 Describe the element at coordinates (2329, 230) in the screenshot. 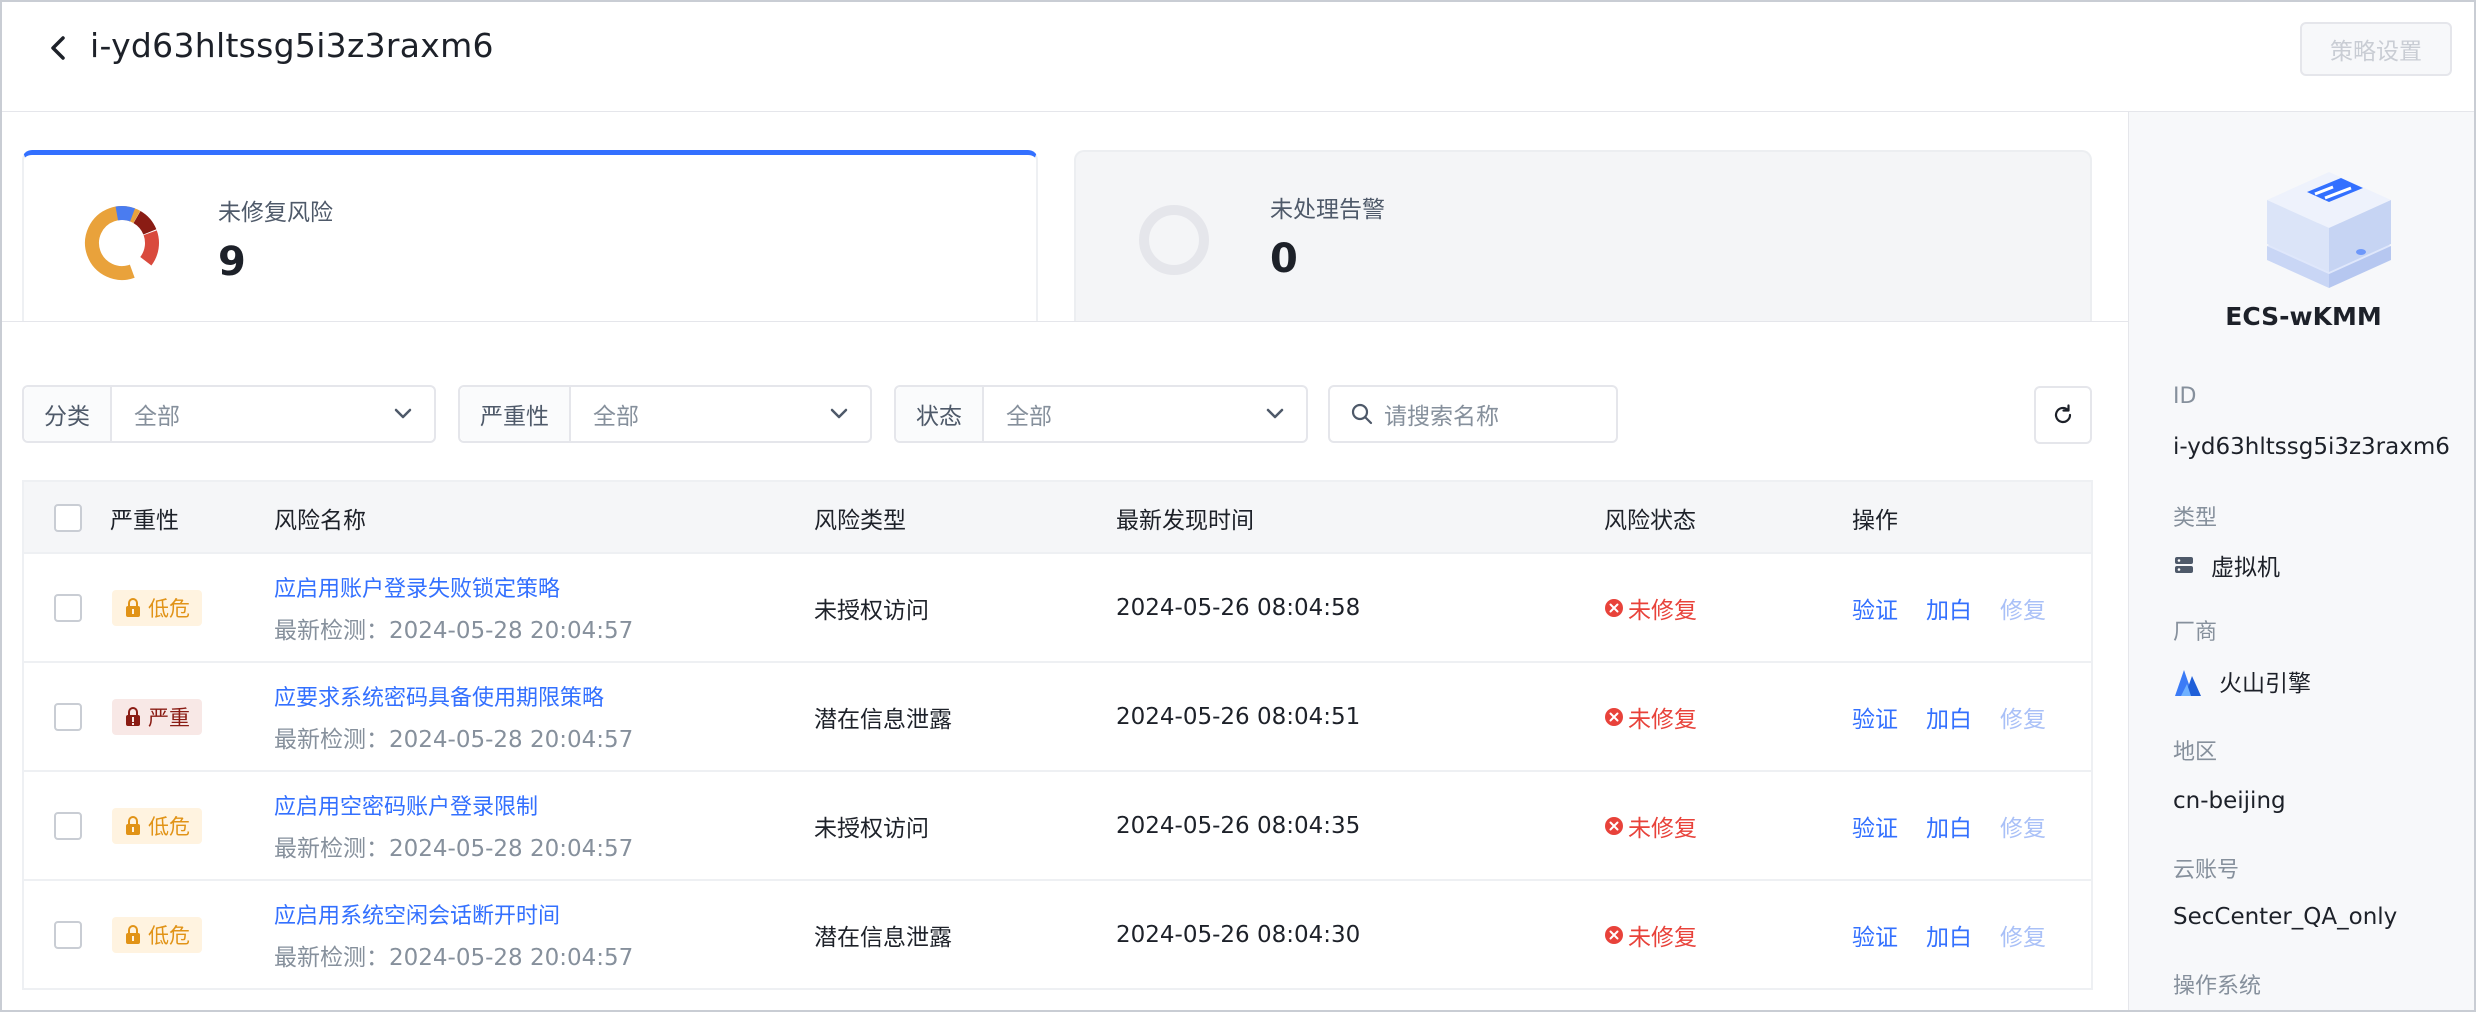

I see `server-icon` at that location.